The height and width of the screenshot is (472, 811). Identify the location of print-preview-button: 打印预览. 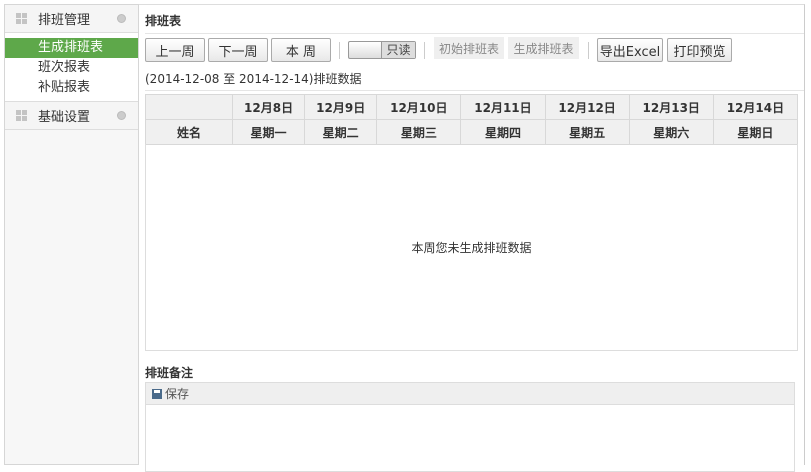
(699, 50).